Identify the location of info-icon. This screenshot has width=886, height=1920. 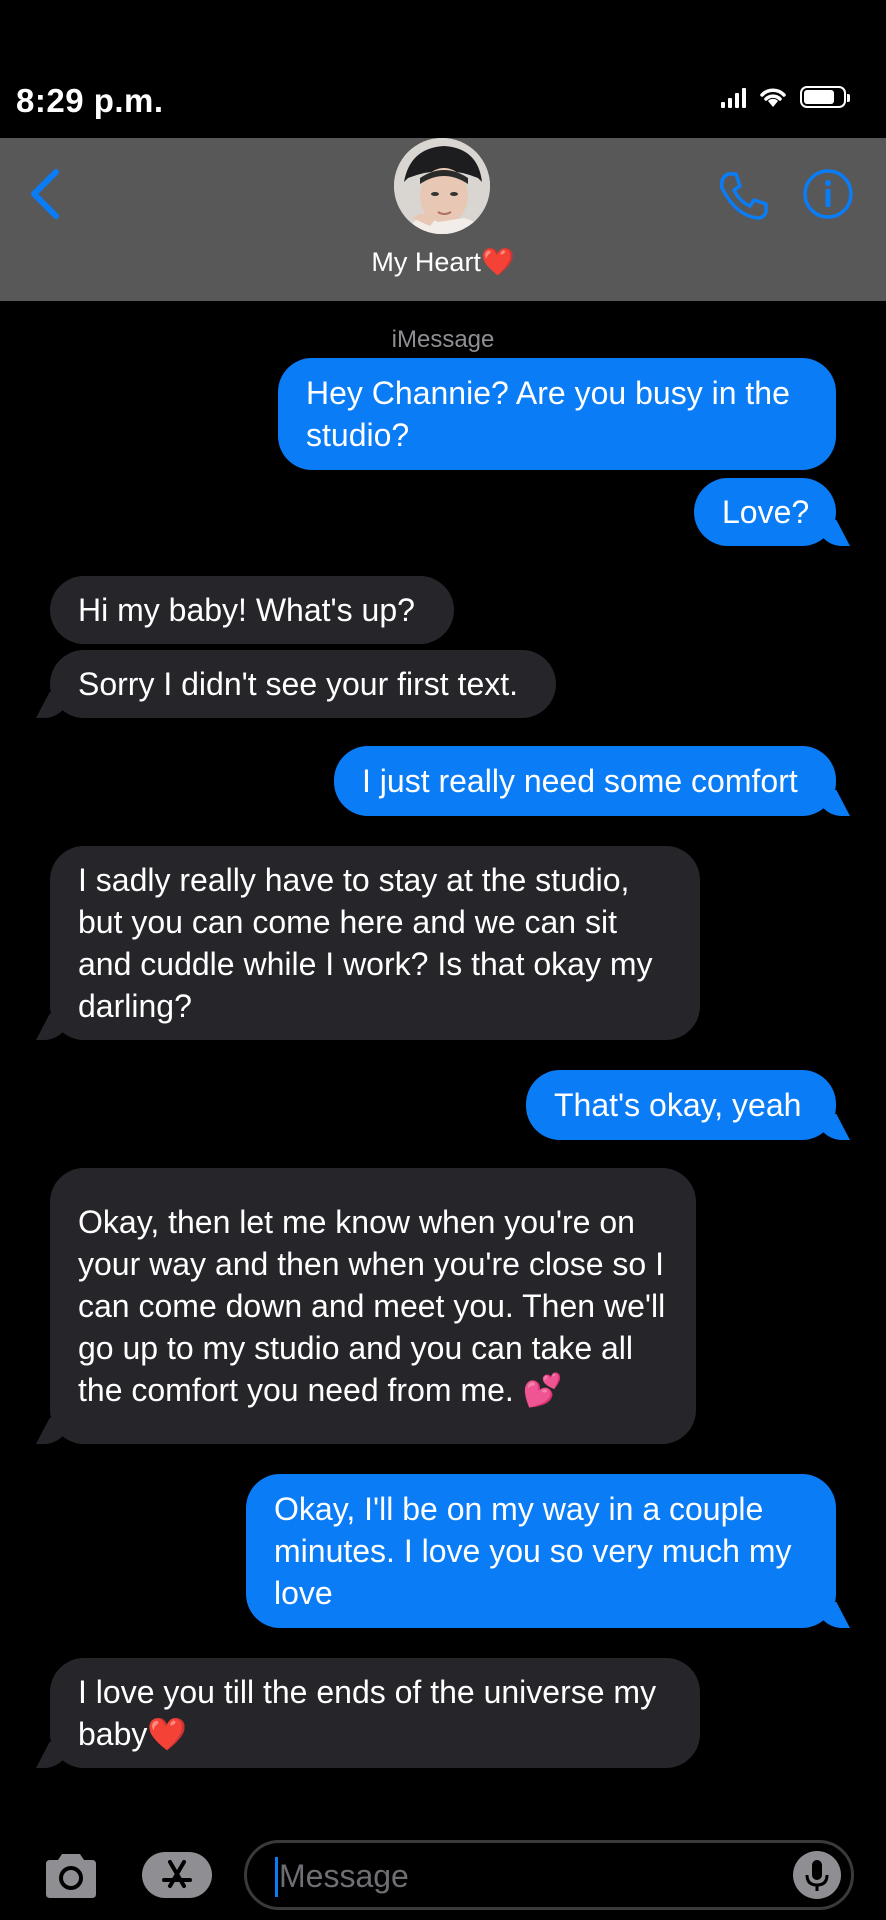
(828, 194).